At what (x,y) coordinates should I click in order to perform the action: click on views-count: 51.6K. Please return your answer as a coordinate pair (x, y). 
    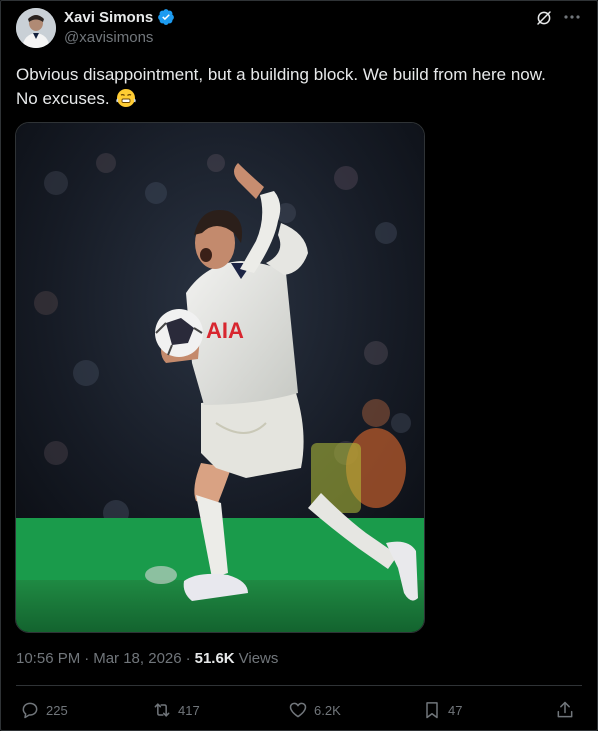
    Looking at the image, I should click on (215, 658).